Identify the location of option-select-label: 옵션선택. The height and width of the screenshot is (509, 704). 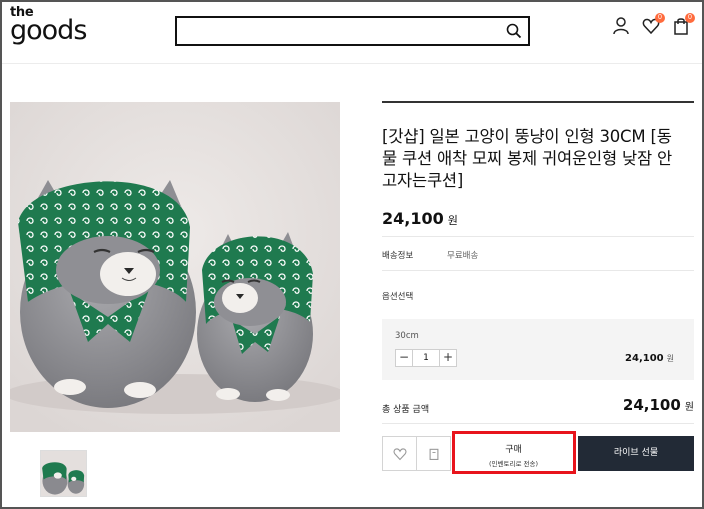
(398, 297).